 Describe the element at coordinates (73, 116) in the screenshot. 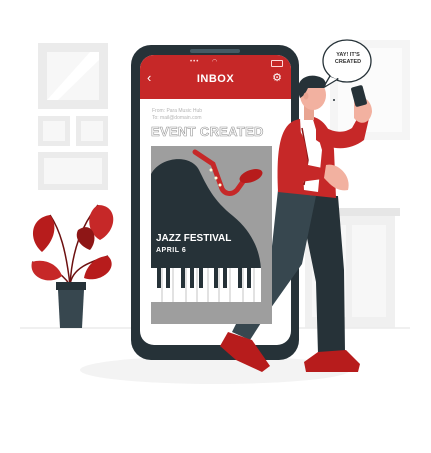

I see `wall-frames` at that location.